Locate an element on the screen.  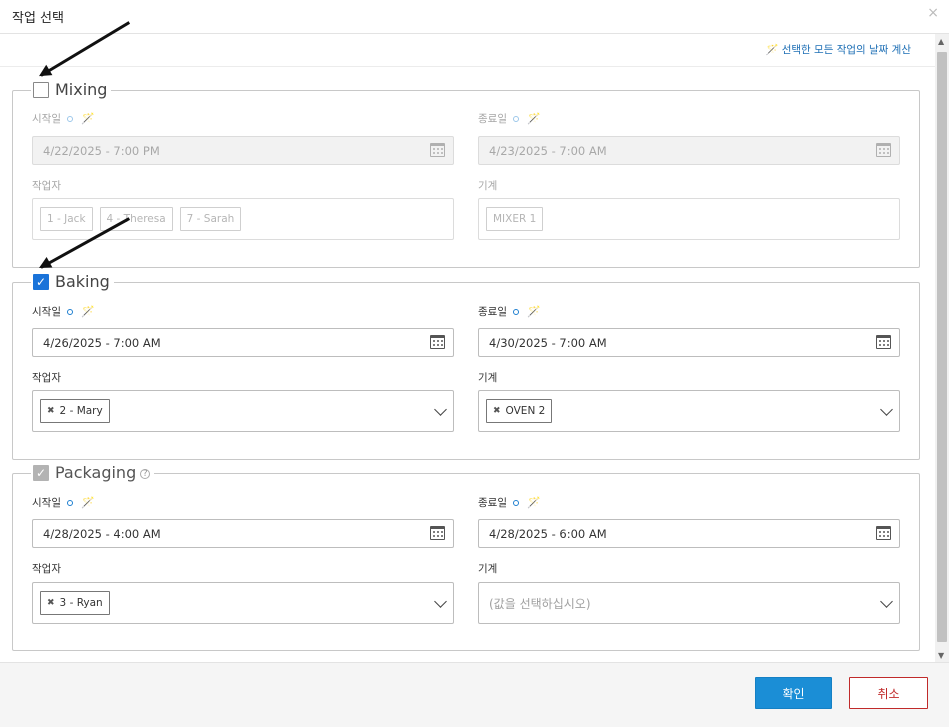
chip-list: ✖ 2 - Mary is located at coordinates (75, 411).